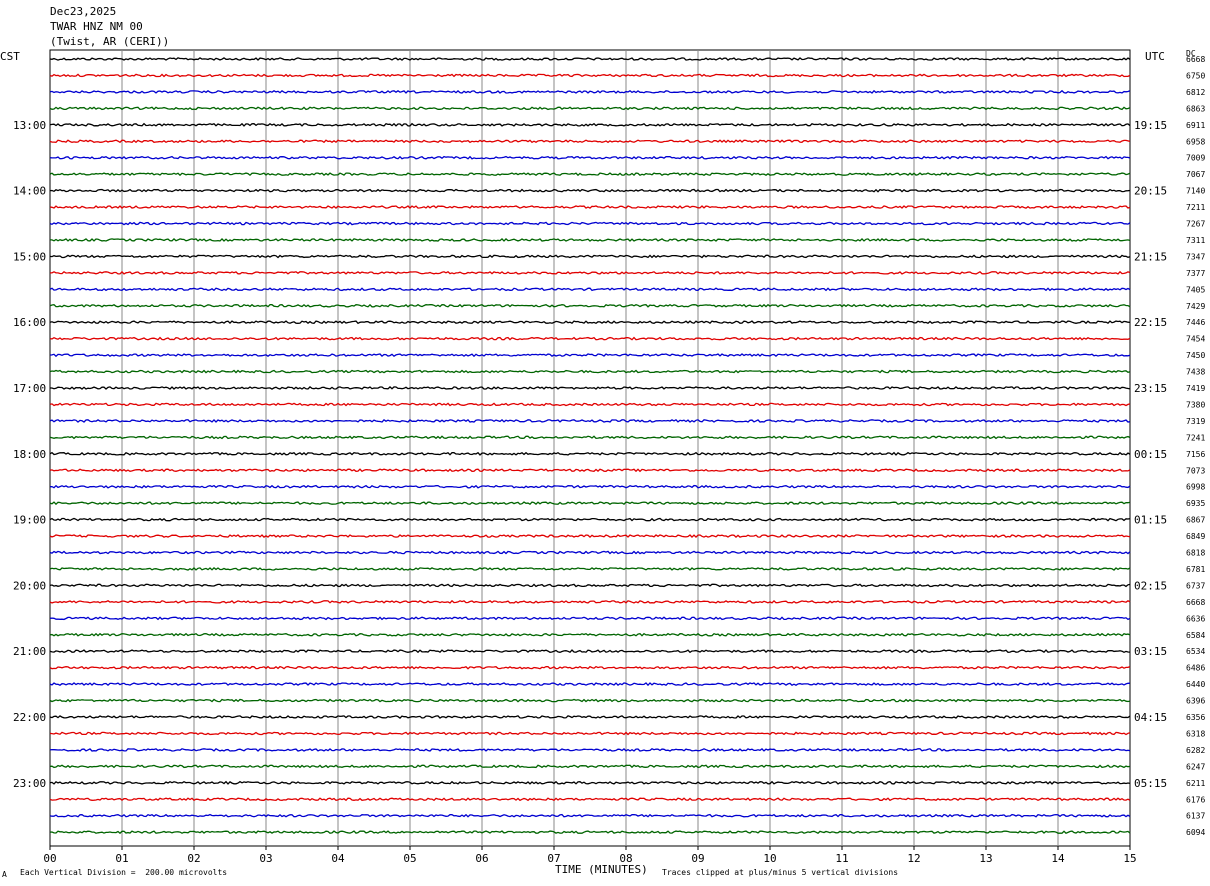 This screenshot has width=1210, height=886. What do you see at coordinates (265, 858) in the screenshot?
I see `x-tick-label-03: 03` at bounding box center [265, 858].